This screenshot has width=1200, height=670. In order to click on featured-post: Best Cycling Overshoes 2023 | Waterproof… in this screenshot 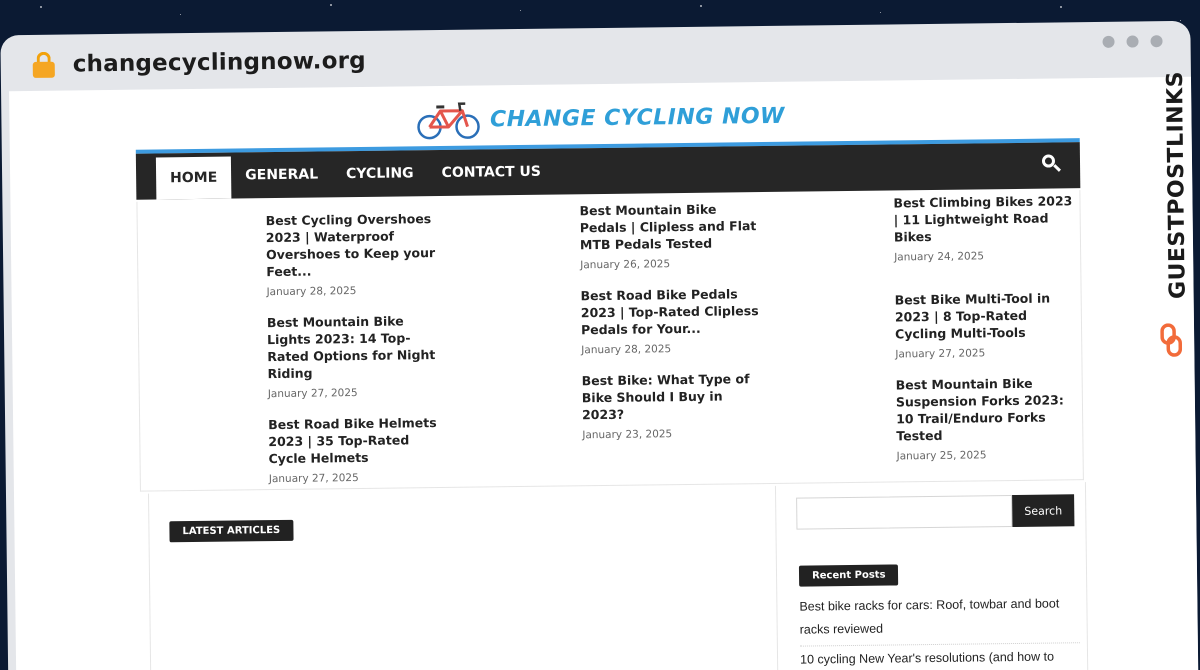, I will do `click(356, 254)`.